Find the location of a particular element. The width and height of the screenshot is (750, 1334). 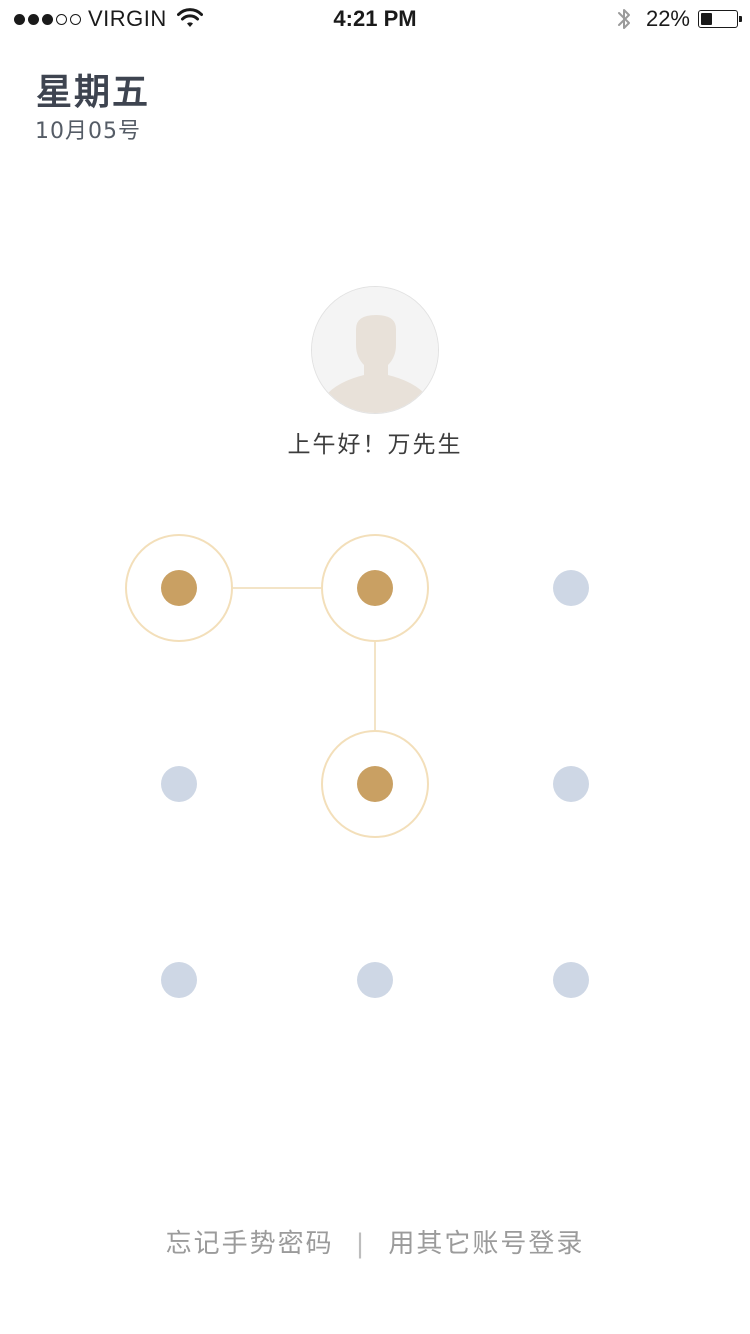

battery-level-fill is located at coordinates (706, 19).